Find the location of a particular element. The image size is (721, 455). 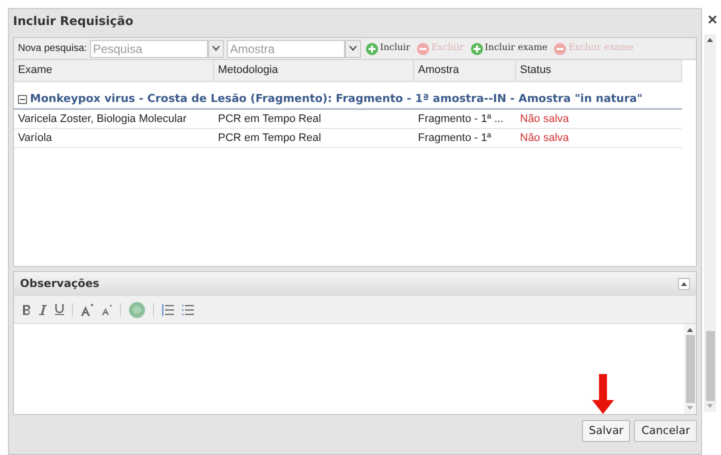

group-header: Monkeypox virus - Crosta de Lesão (Fragmento): Fragmento - 1ª amostra--IN - Amostra "in natura" is located at coordinates (336, 98).